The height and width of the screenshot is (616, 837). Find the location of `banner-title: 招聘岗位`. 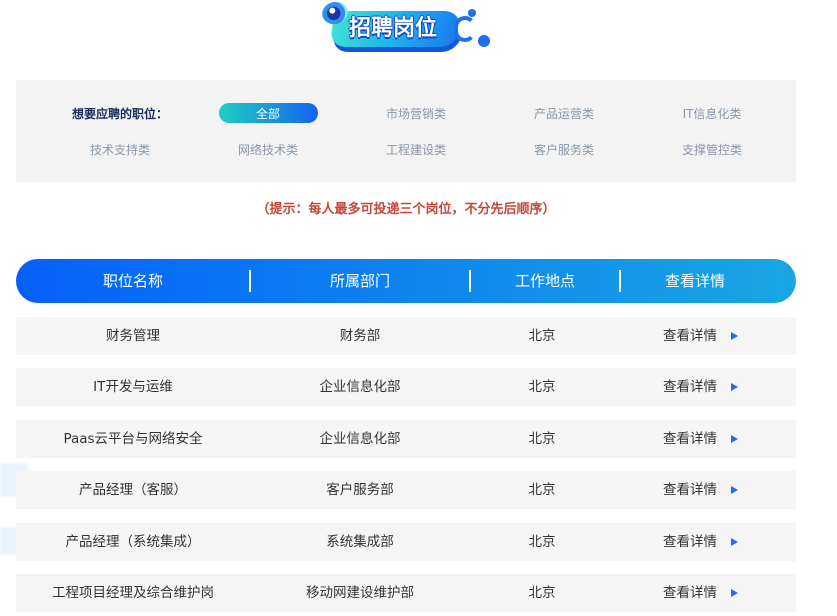

banner-title: 招聘岗位 is located at coordinates (392, 28).